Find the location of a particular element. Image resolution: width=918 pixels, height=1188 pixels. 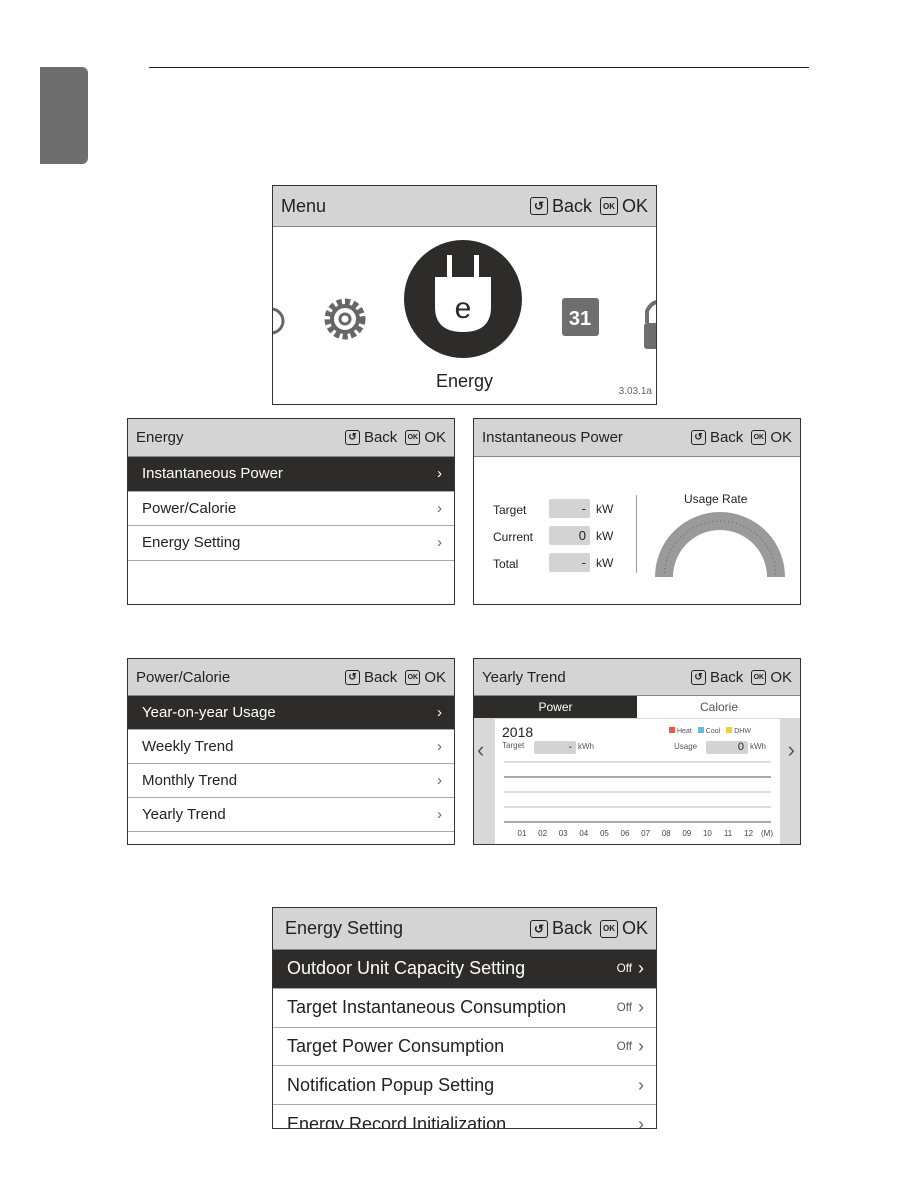

month-tick-label: 04 is located at coordinates (583, 833).